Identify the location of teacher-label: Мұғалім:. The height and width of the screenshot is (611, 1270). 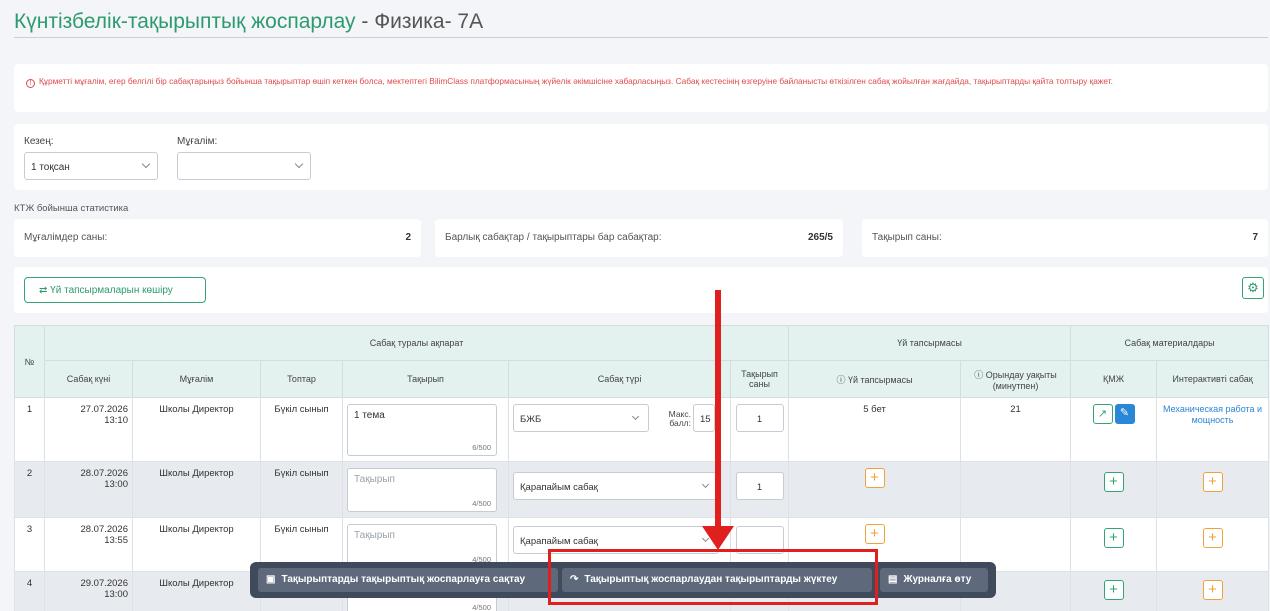
(197, 141).